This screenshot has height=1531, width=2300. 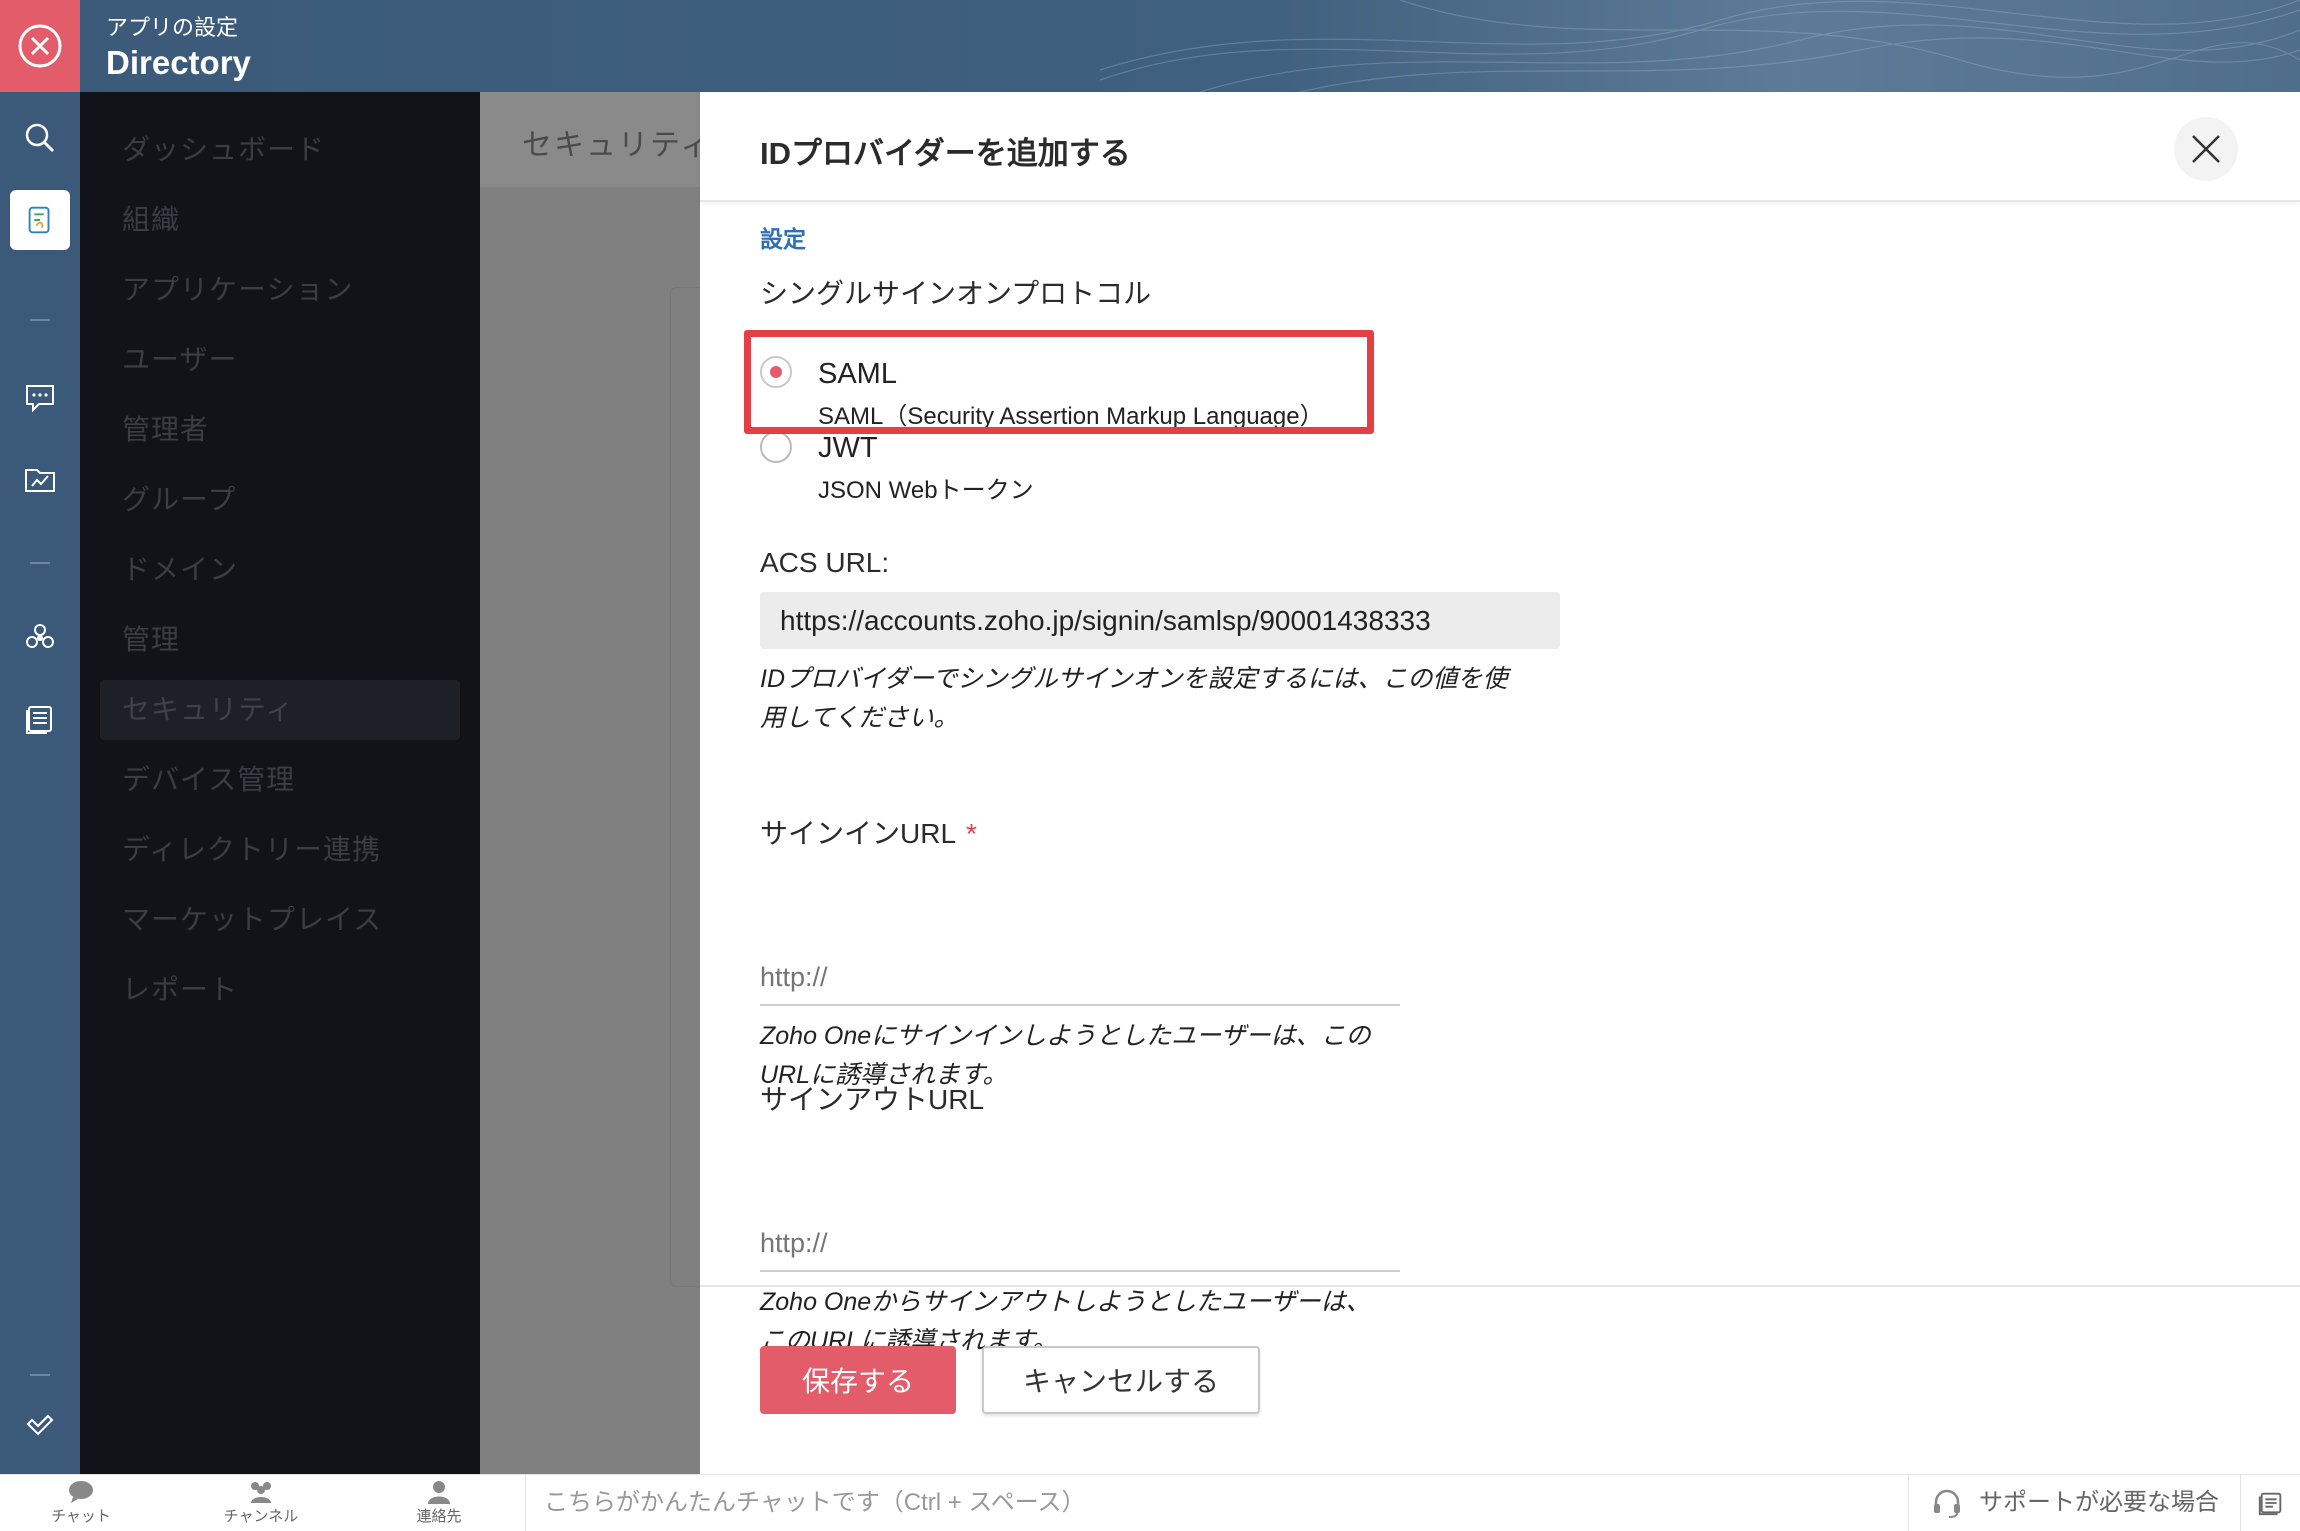 What do you see at coordinates (81, 1492) in the screenshot?
I see `chat-icon` at bounding box center [81, 1492].